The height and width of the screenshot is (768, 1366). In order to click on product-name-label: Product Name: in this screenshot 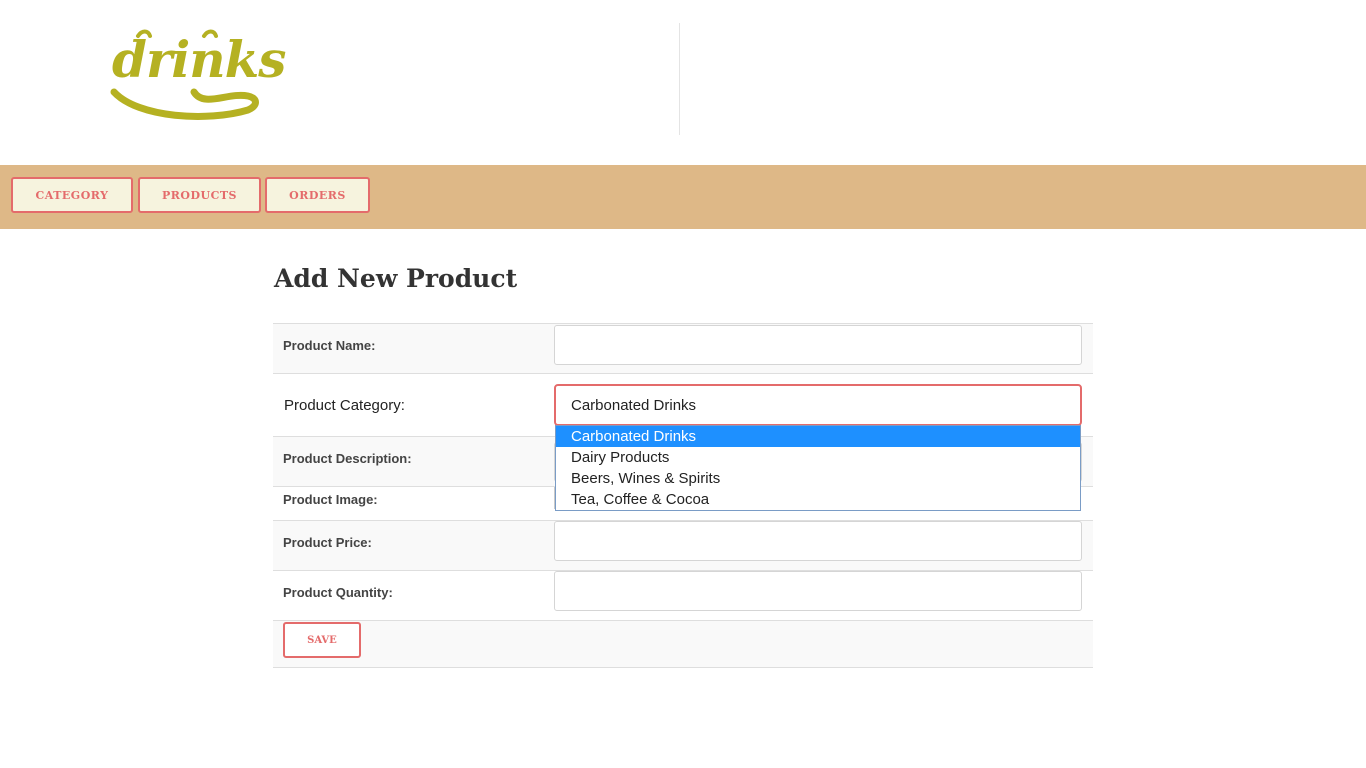, I will do `click(329, 345)`.